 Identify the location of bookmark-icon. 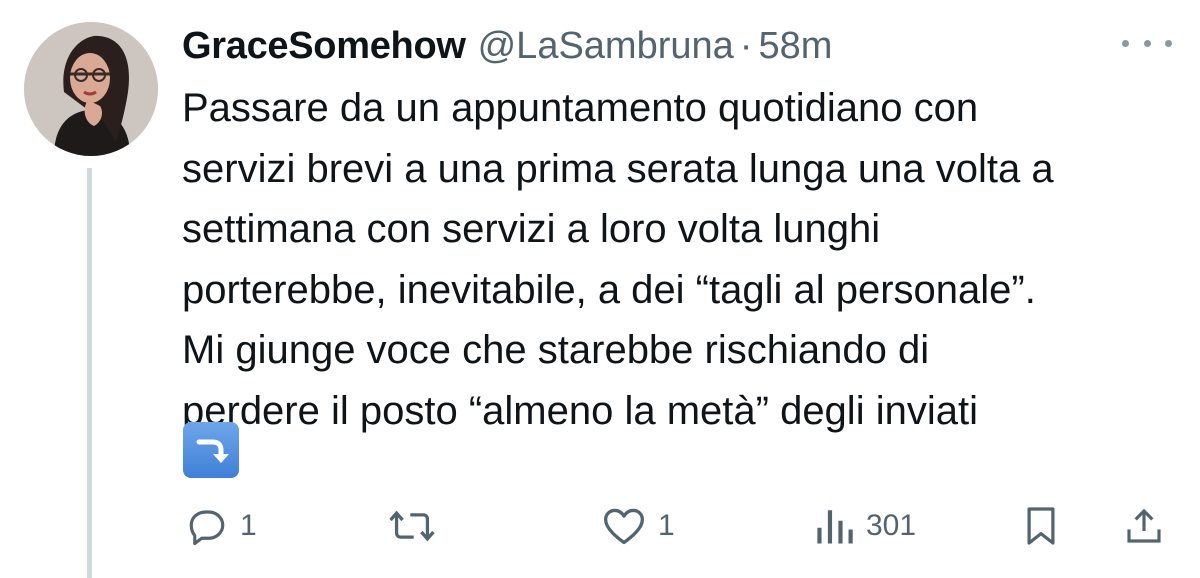
(1041, 526).